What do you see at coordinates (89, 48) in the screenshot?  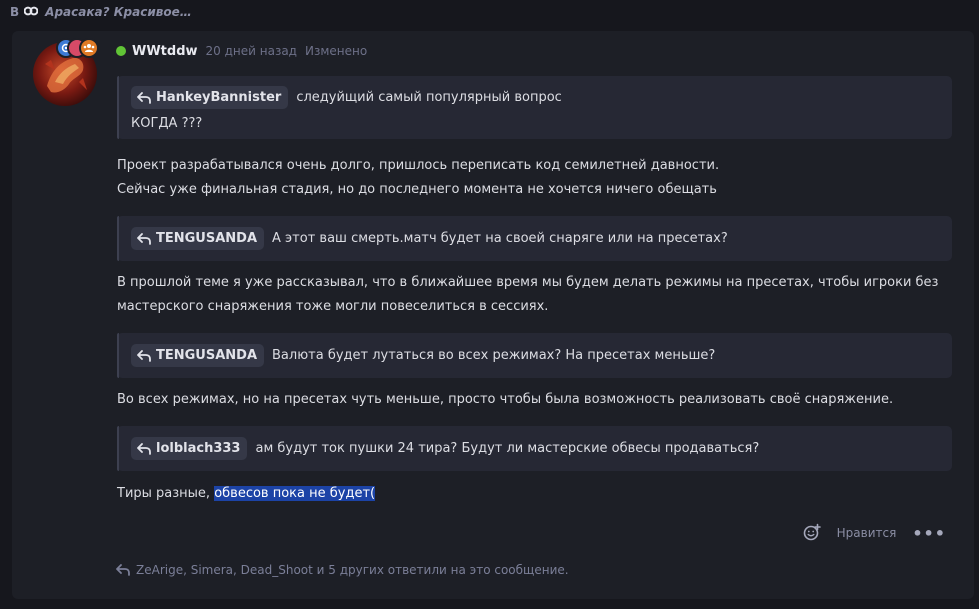 I see `users-badge-icon` at bounding box center [89, 48].